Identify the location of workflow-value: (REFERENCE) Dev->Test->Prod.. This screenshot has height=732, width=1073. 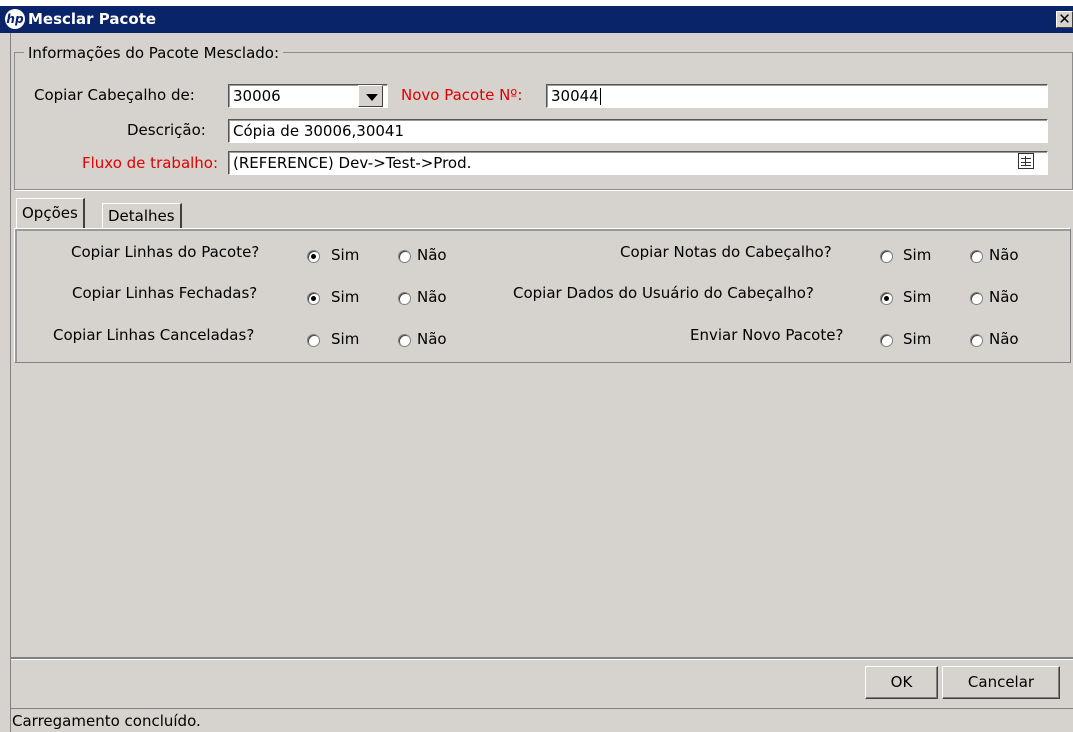
(352, 163).